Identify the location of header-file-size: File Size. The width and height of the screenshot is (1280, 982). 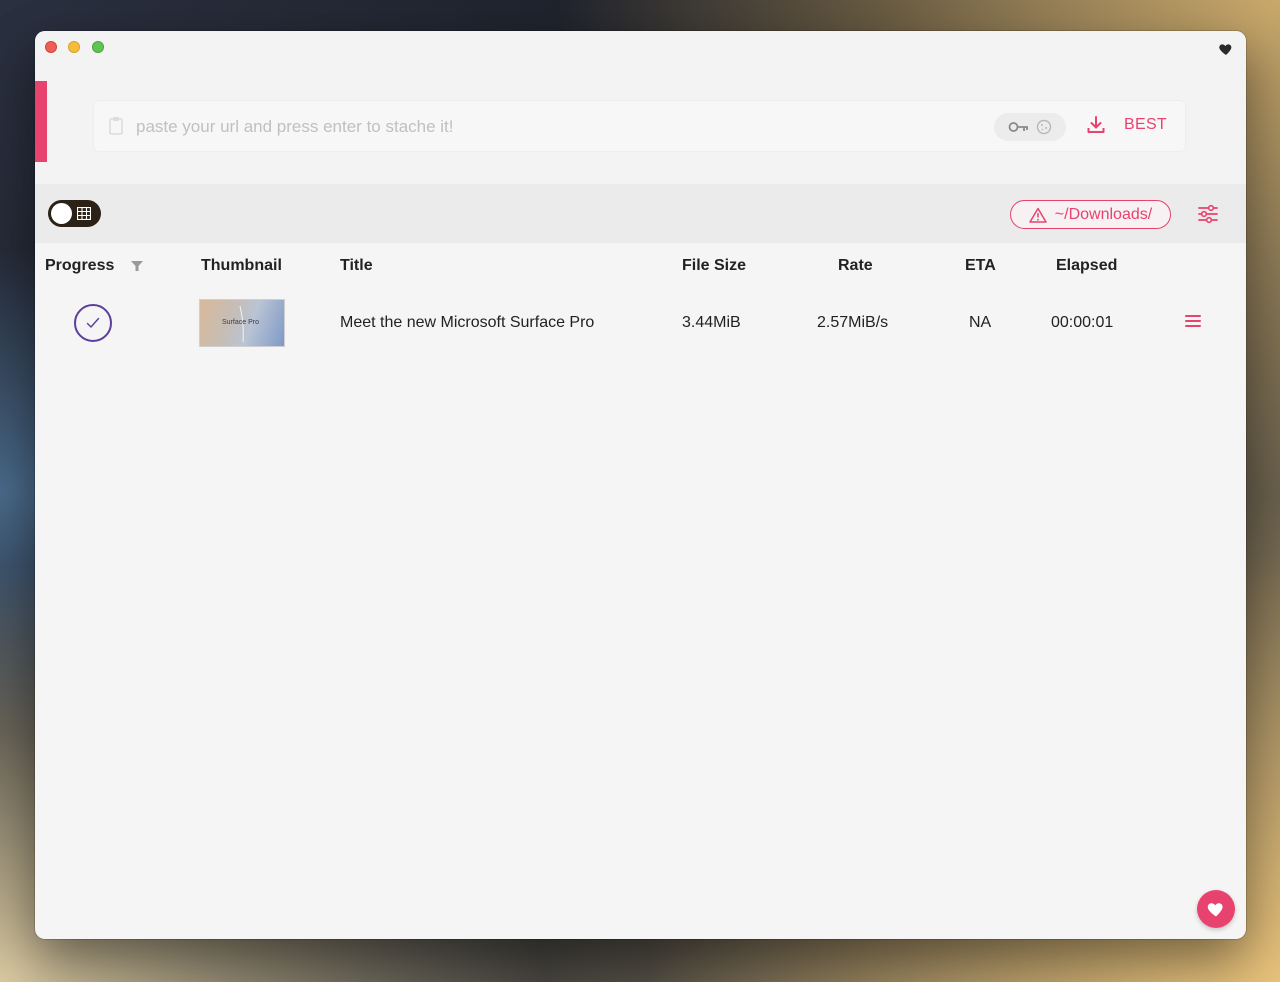
(714, 266).